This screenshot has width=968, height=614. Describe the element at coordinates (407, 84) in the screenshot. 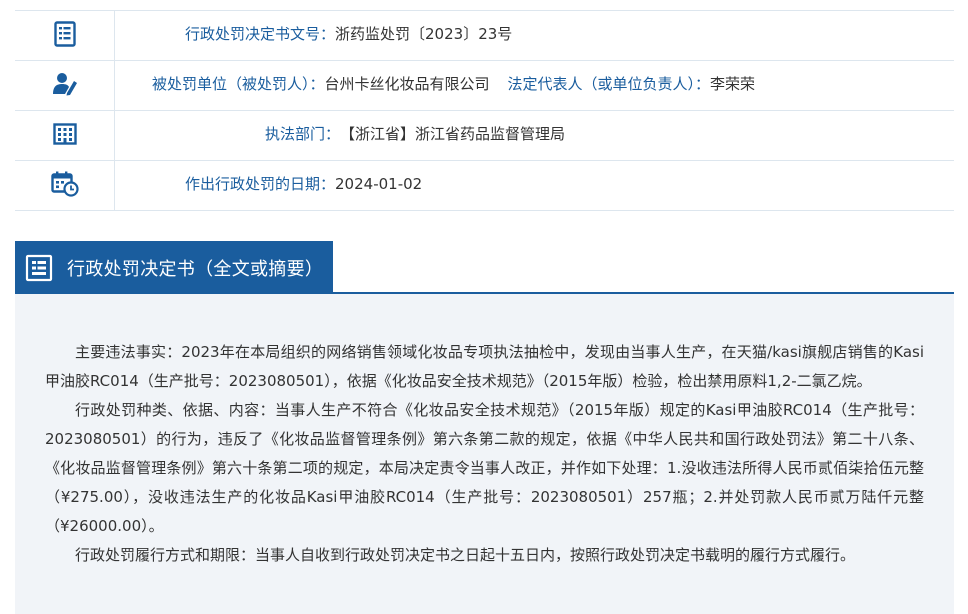

I see `penalized-party-value: 台州卡丝化妆品有限公司` at that location.